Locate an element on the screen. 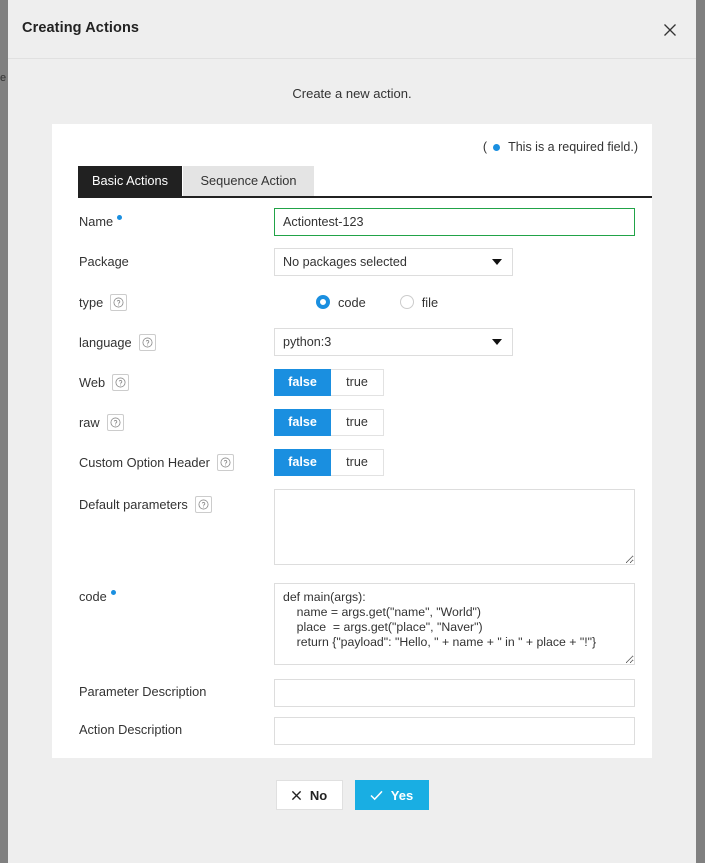 The image size is (705, 863). raw-toggle-false: false is located at coordinates (302, 422).